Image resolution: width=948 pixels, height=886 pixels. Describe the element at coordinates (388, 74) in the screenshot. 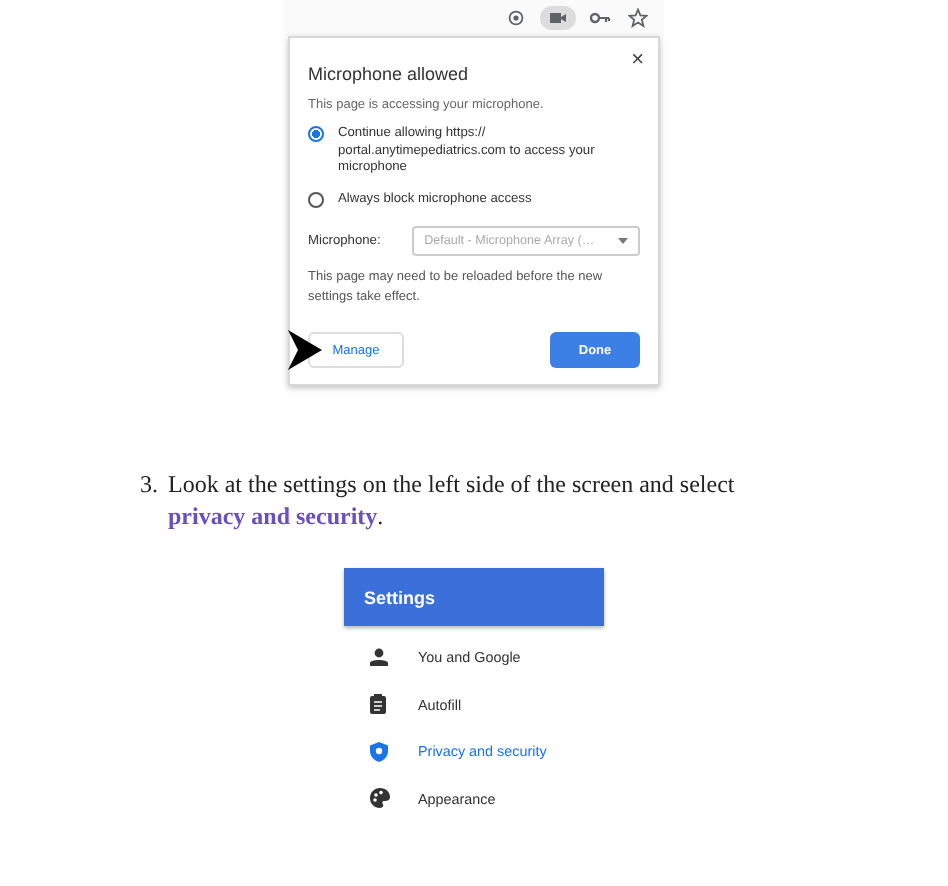

I see `popup-title: Microphone allowed` at that location.